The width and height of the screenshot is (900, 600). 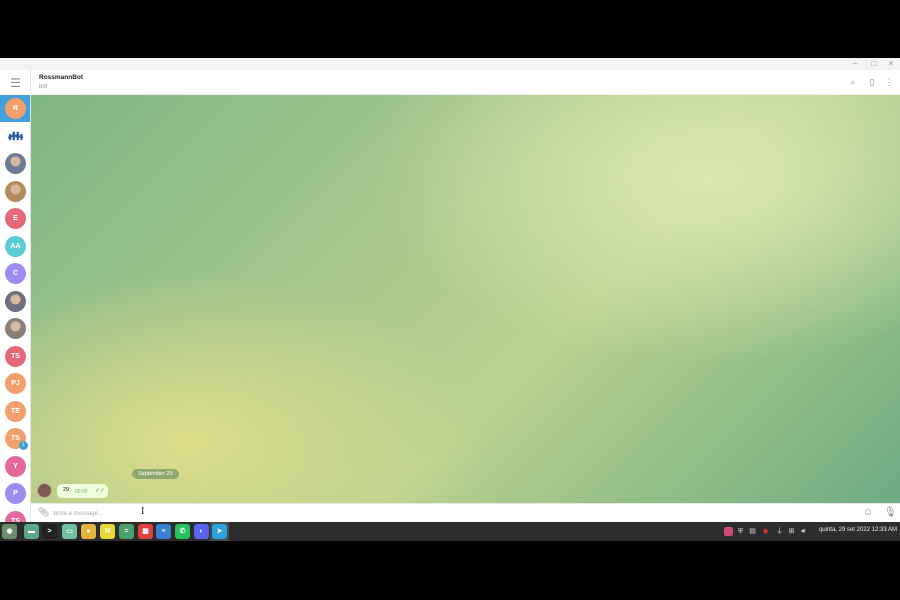 I want to click on unread-badge: 1, so click(x=23, y=445).